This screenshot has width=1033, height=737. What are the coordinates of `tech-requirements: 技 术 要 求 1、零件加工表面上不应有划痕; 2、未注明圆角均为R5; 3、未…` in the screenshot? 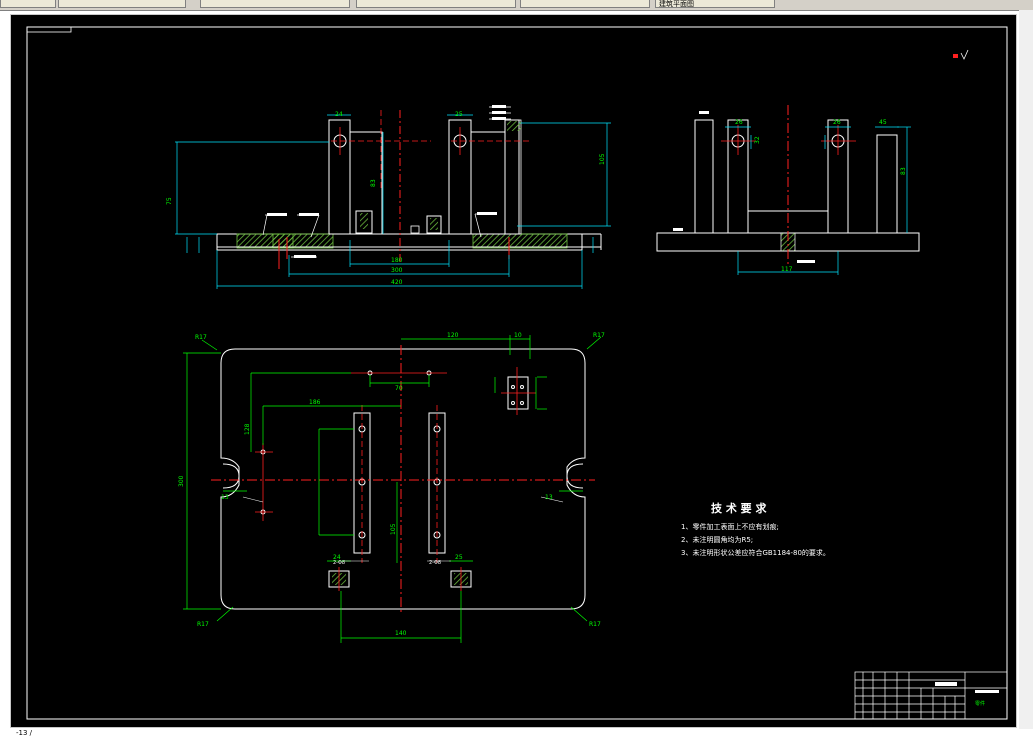 It's located at (755, 529).